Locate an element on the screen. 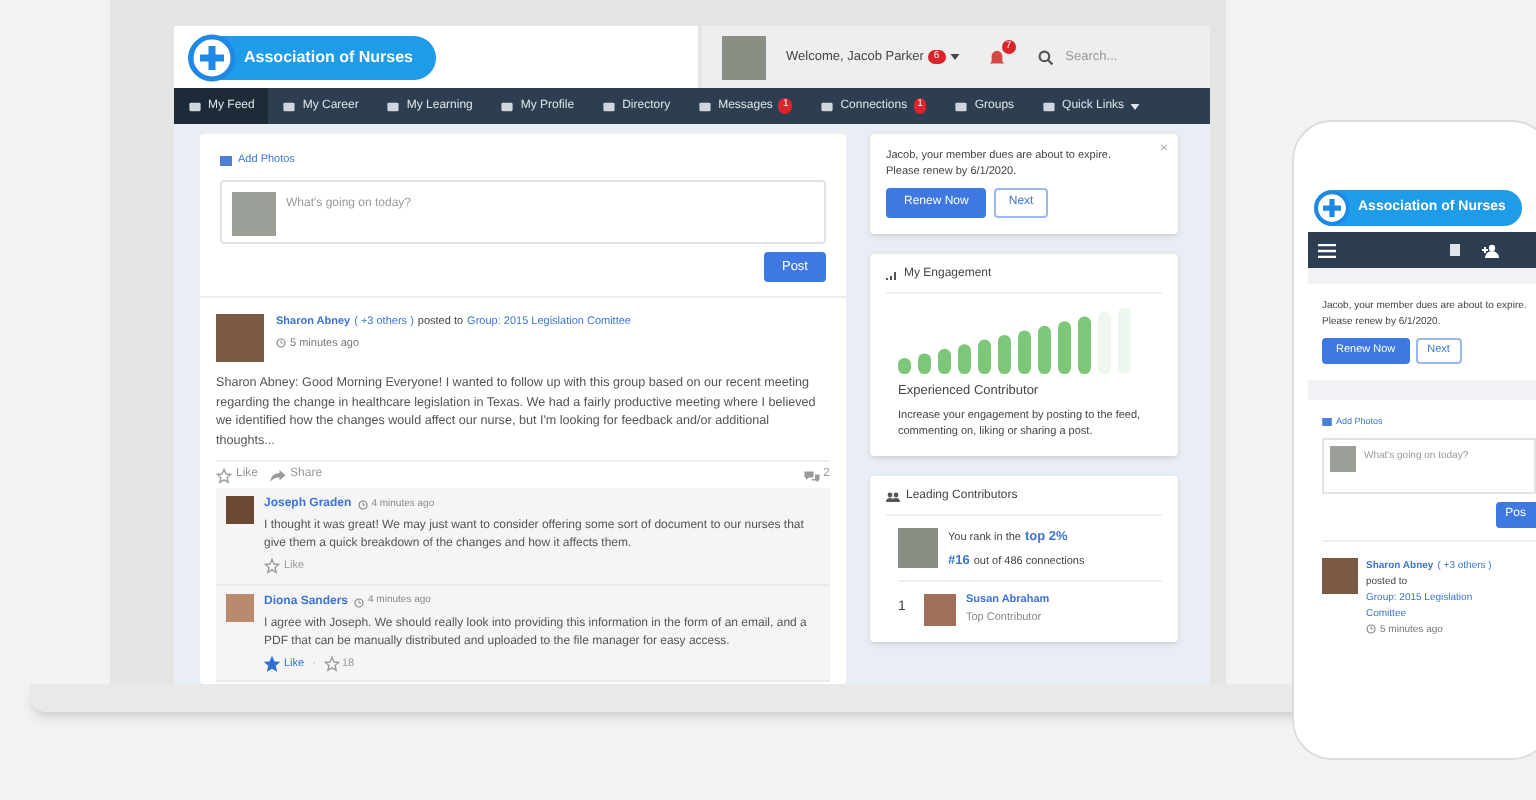 This screenshot has width=1536, height=800. menu-icon is located at coordinates (1327, 250).